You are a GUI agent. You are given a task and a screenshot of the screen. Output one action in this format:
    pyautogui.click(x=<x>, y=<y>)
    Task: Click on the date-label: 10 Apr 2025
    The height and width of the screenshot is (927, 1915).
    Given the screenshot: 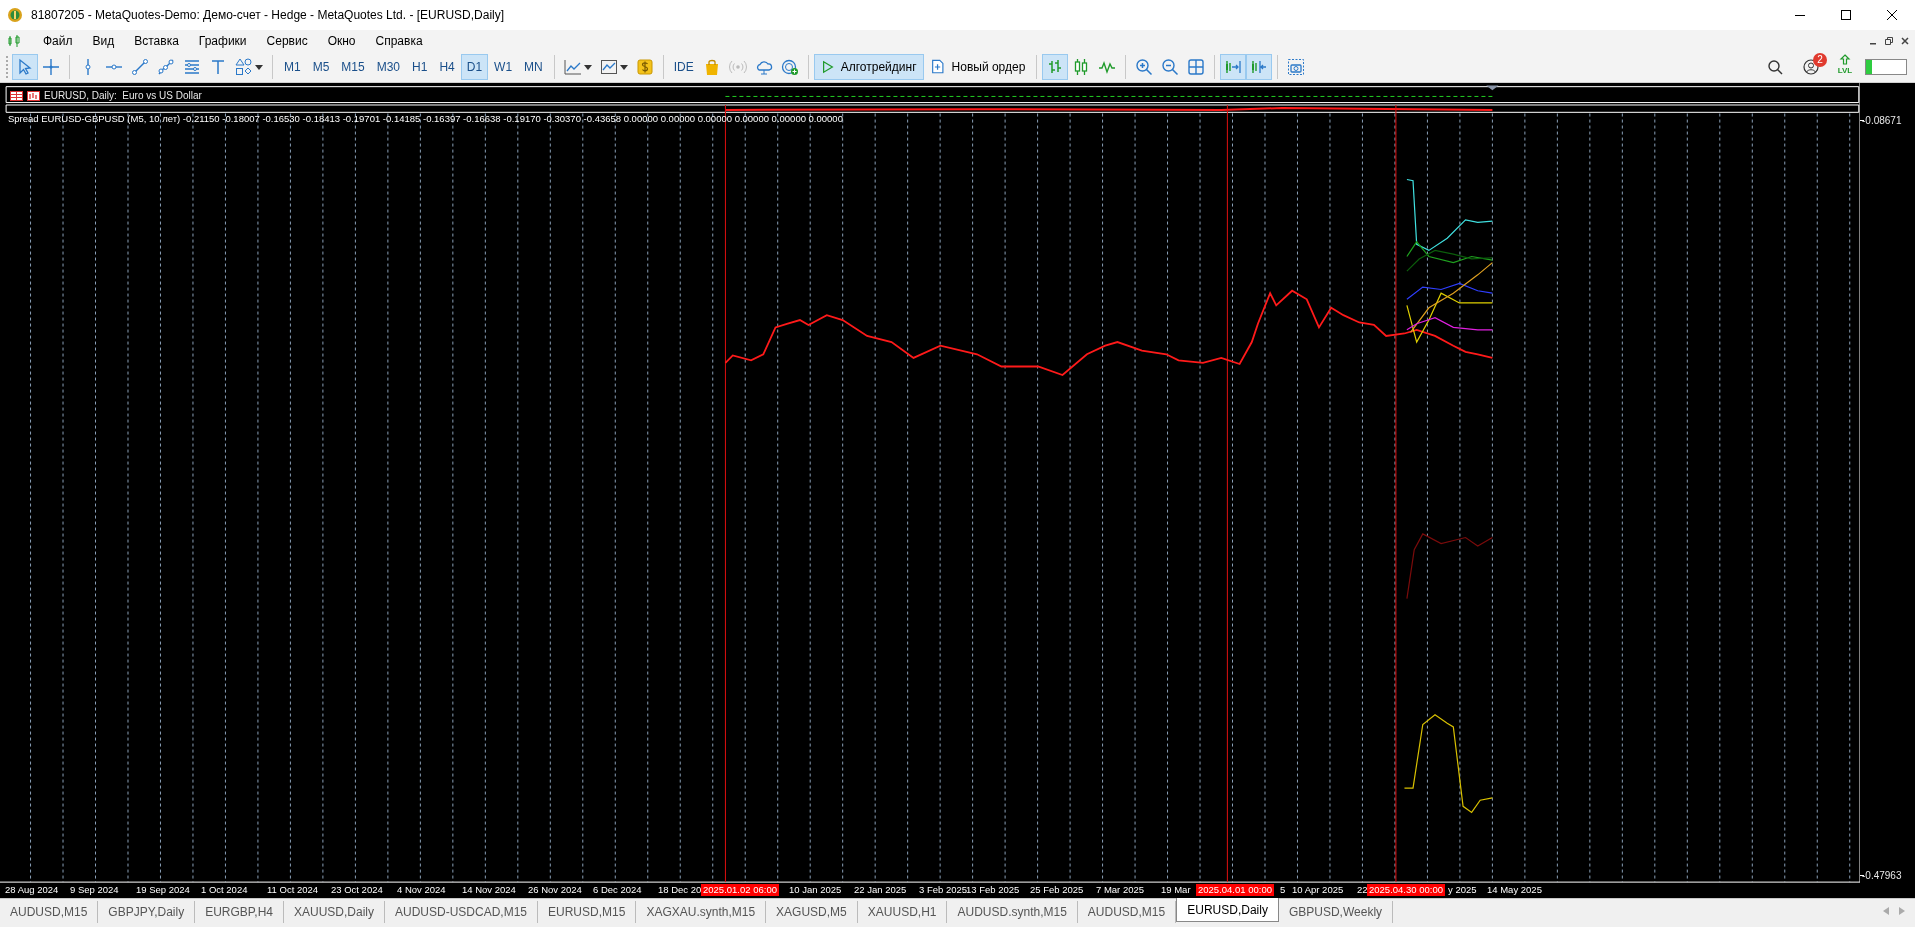 What is the action you would take?
    pyautogui.click(x=1318, y=890)
    